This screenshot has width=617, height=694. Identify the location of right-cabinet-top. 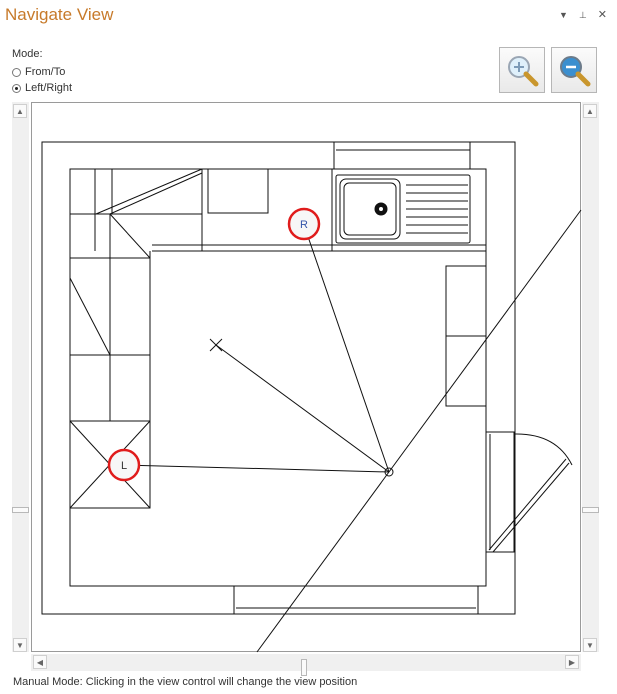
(466, 301).